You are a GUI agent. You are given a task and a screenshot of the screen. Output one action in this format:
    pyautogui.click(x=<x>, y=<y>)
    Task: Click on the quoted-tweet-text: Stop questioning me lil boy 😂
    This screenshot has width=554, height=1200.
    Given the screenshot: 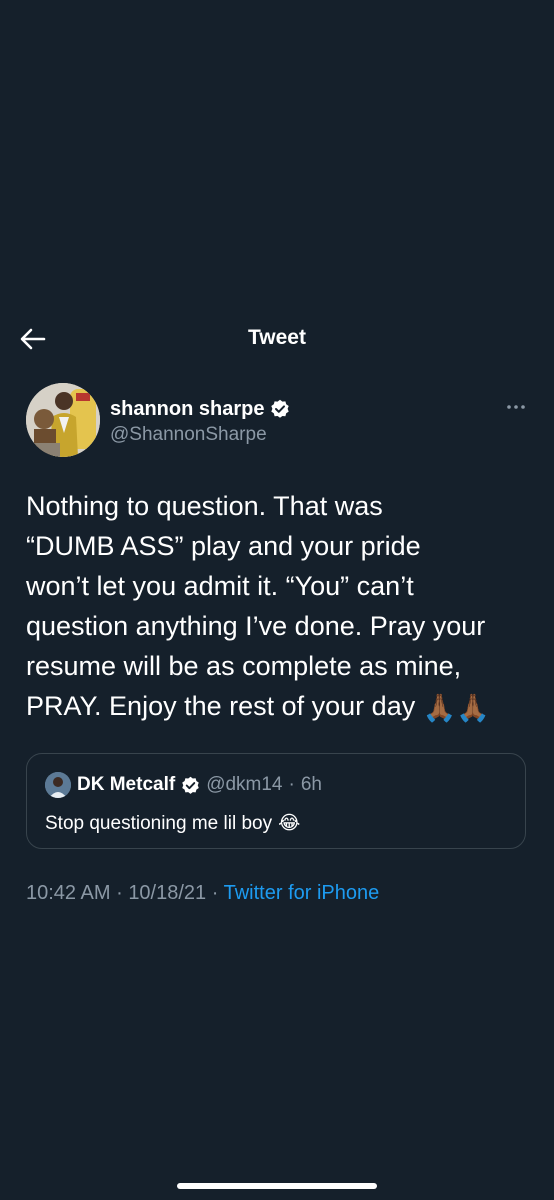 What is the action you would take?
    pyautogui.click(x=172, y=823)
    